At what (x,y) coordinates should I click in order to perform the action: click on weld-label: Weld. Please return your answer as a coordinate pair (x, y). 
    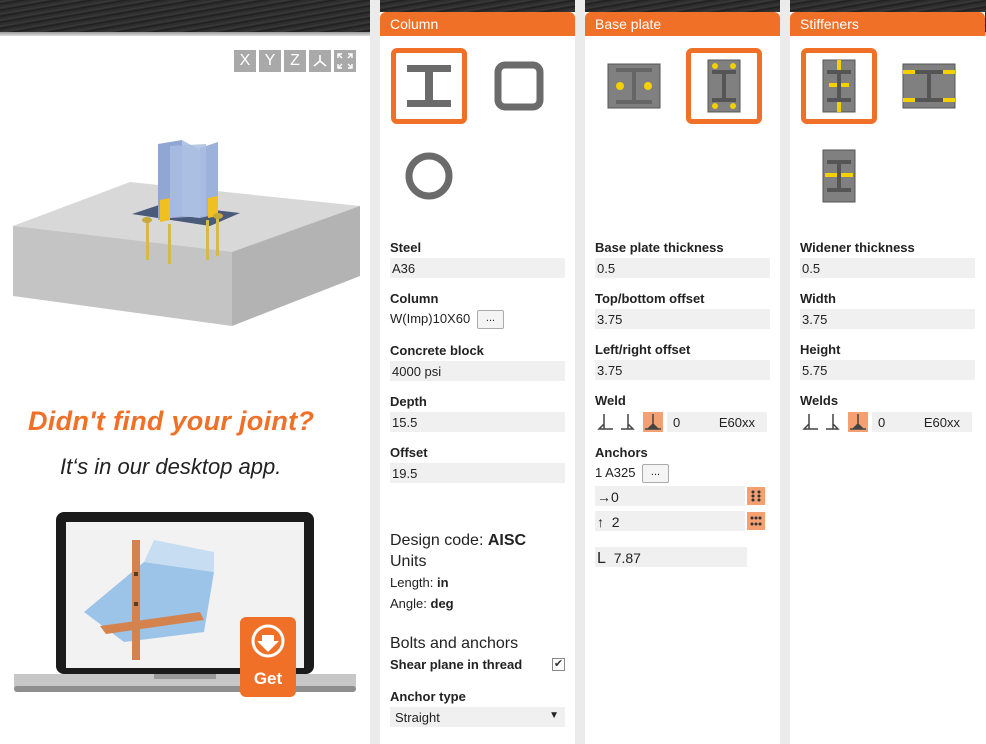
    Looking at the image, I should click on (610, 400).